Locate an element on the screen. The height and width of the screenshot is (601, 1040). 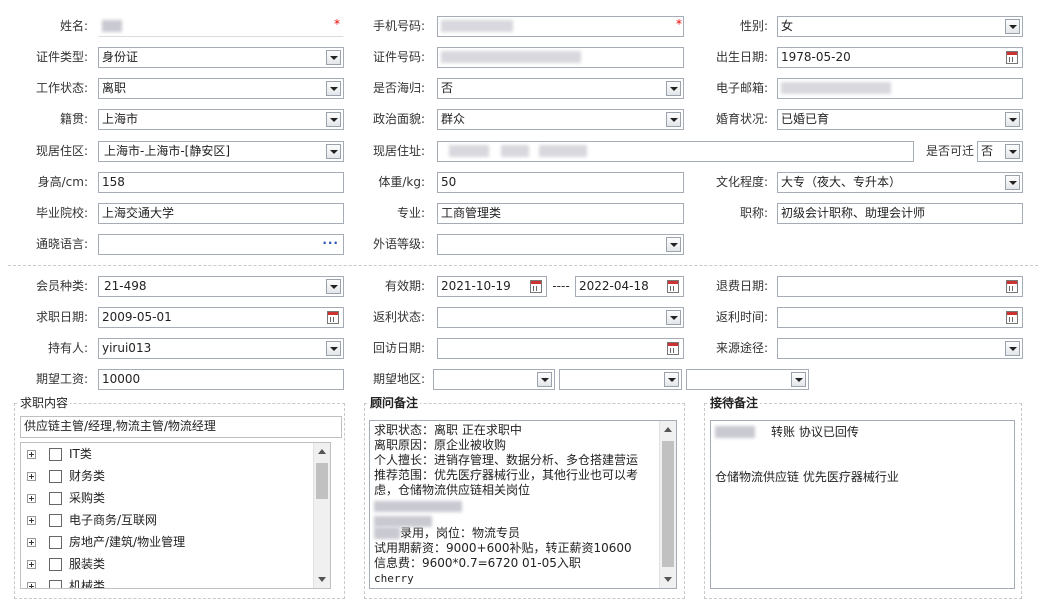
current-area-select: 上海市-上海市-[静安区] is located at coordinates (221, 151).